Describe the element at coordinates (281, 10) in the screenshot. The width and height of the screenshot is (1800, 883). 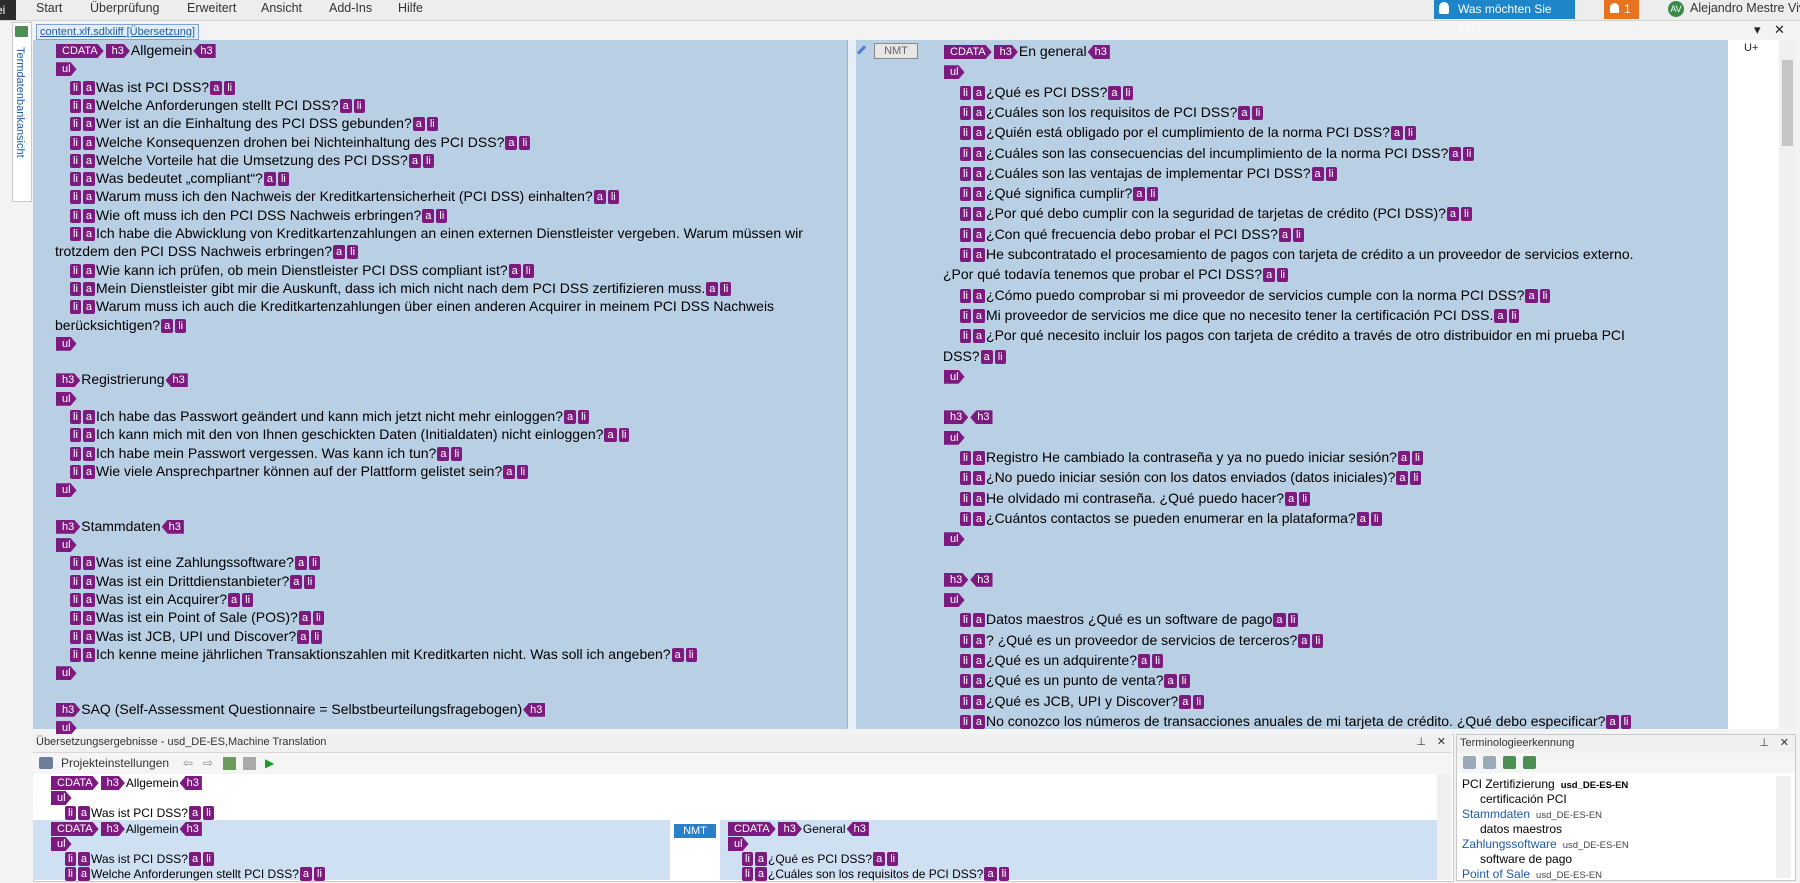
I see `tab-ansicht: Ansicht` at that location.